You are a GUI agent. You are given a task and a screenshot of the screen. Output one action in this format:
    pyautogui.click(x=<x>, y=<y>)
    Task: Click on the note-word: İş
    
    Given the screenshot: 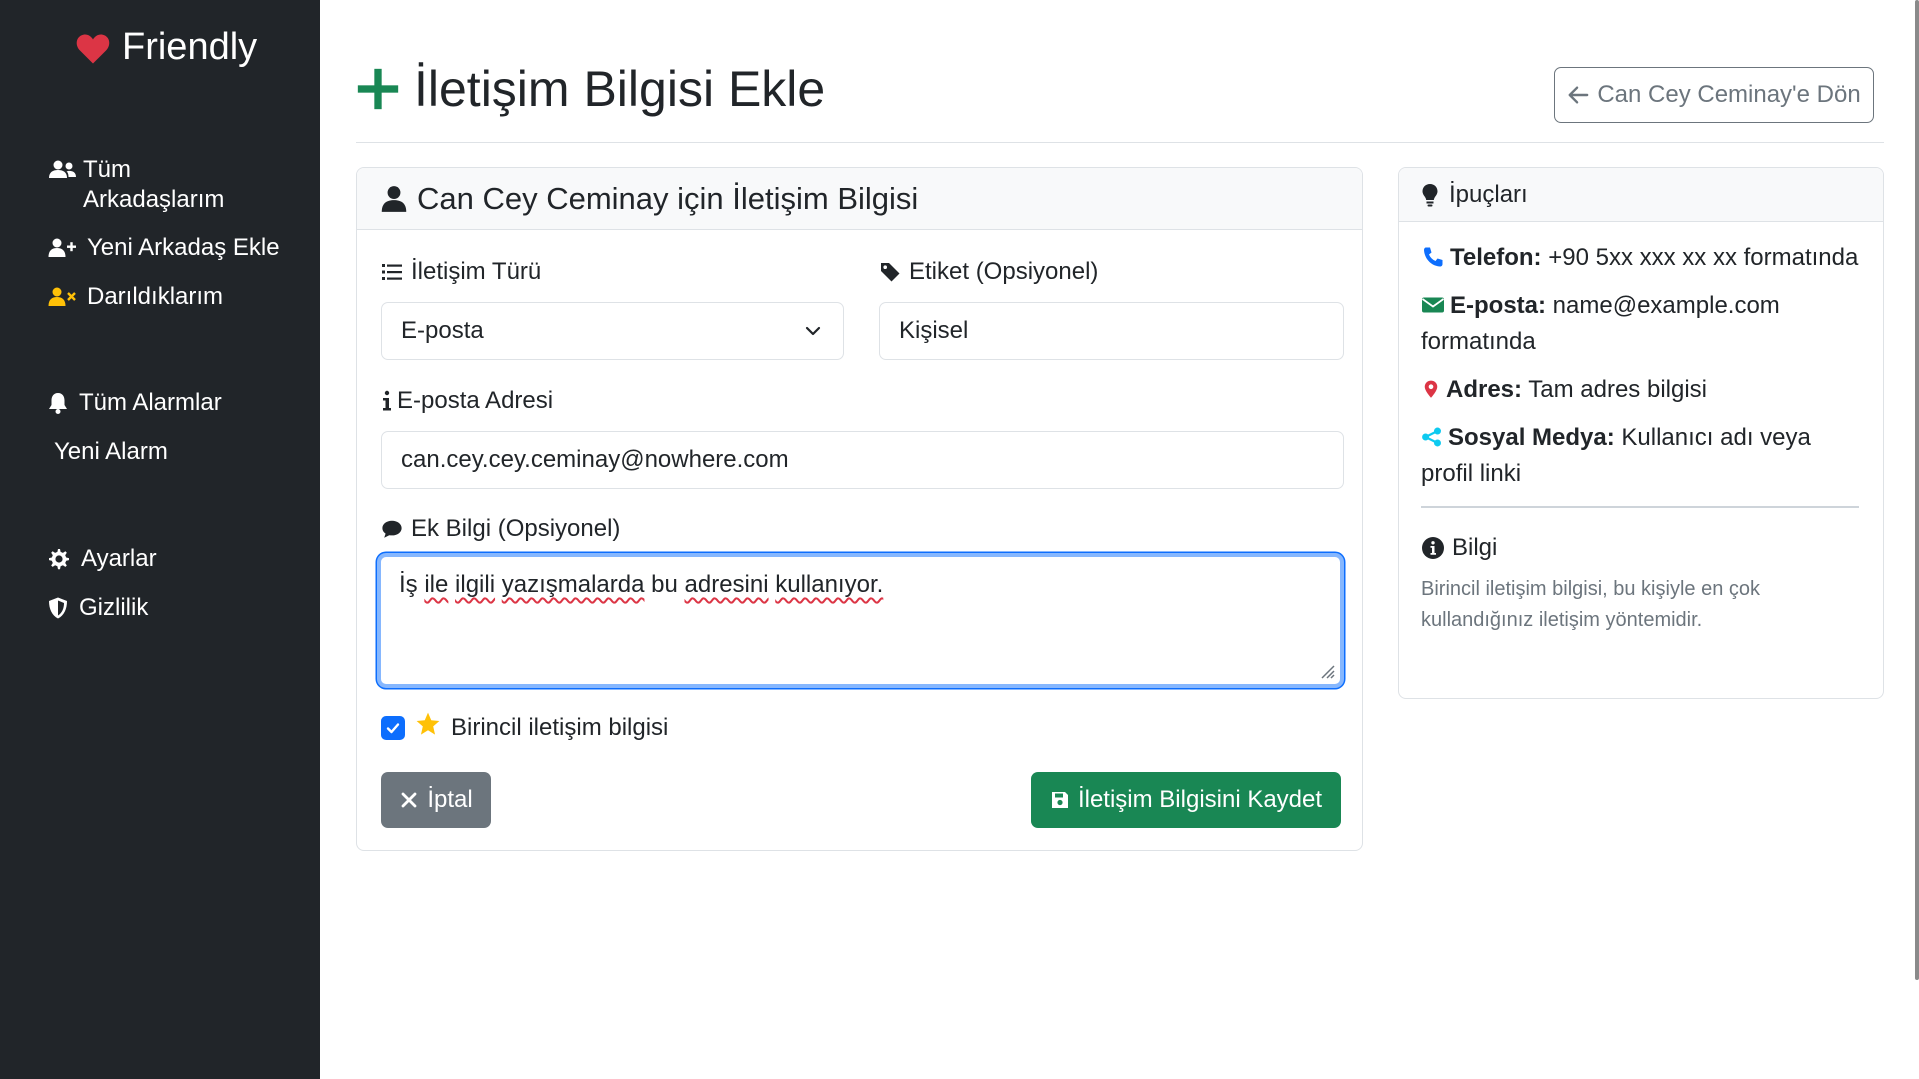 What is the action you would take?
    pyautogui.click(x=408, y=584)
    